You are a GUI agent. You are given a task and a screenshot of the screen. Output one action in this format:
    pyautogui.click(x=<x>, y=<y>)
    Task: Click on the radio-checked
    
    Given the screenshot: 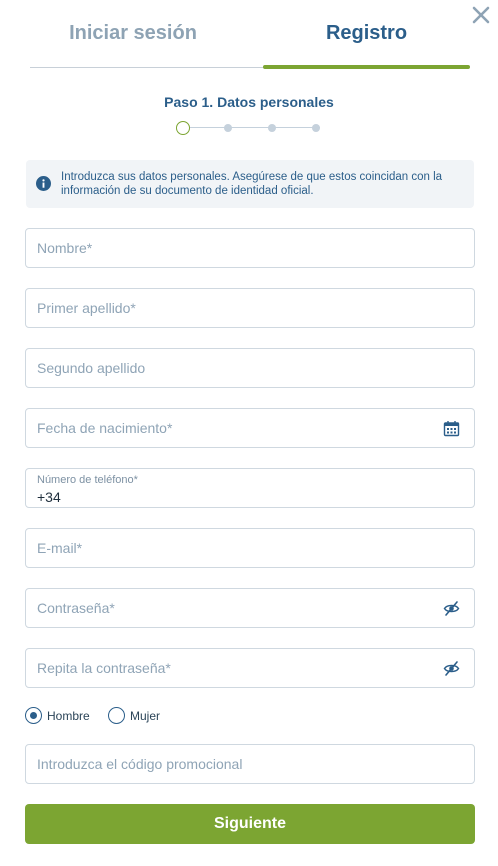 What is the action you would take?
    pyautogui.click(x=33, y=715)
    